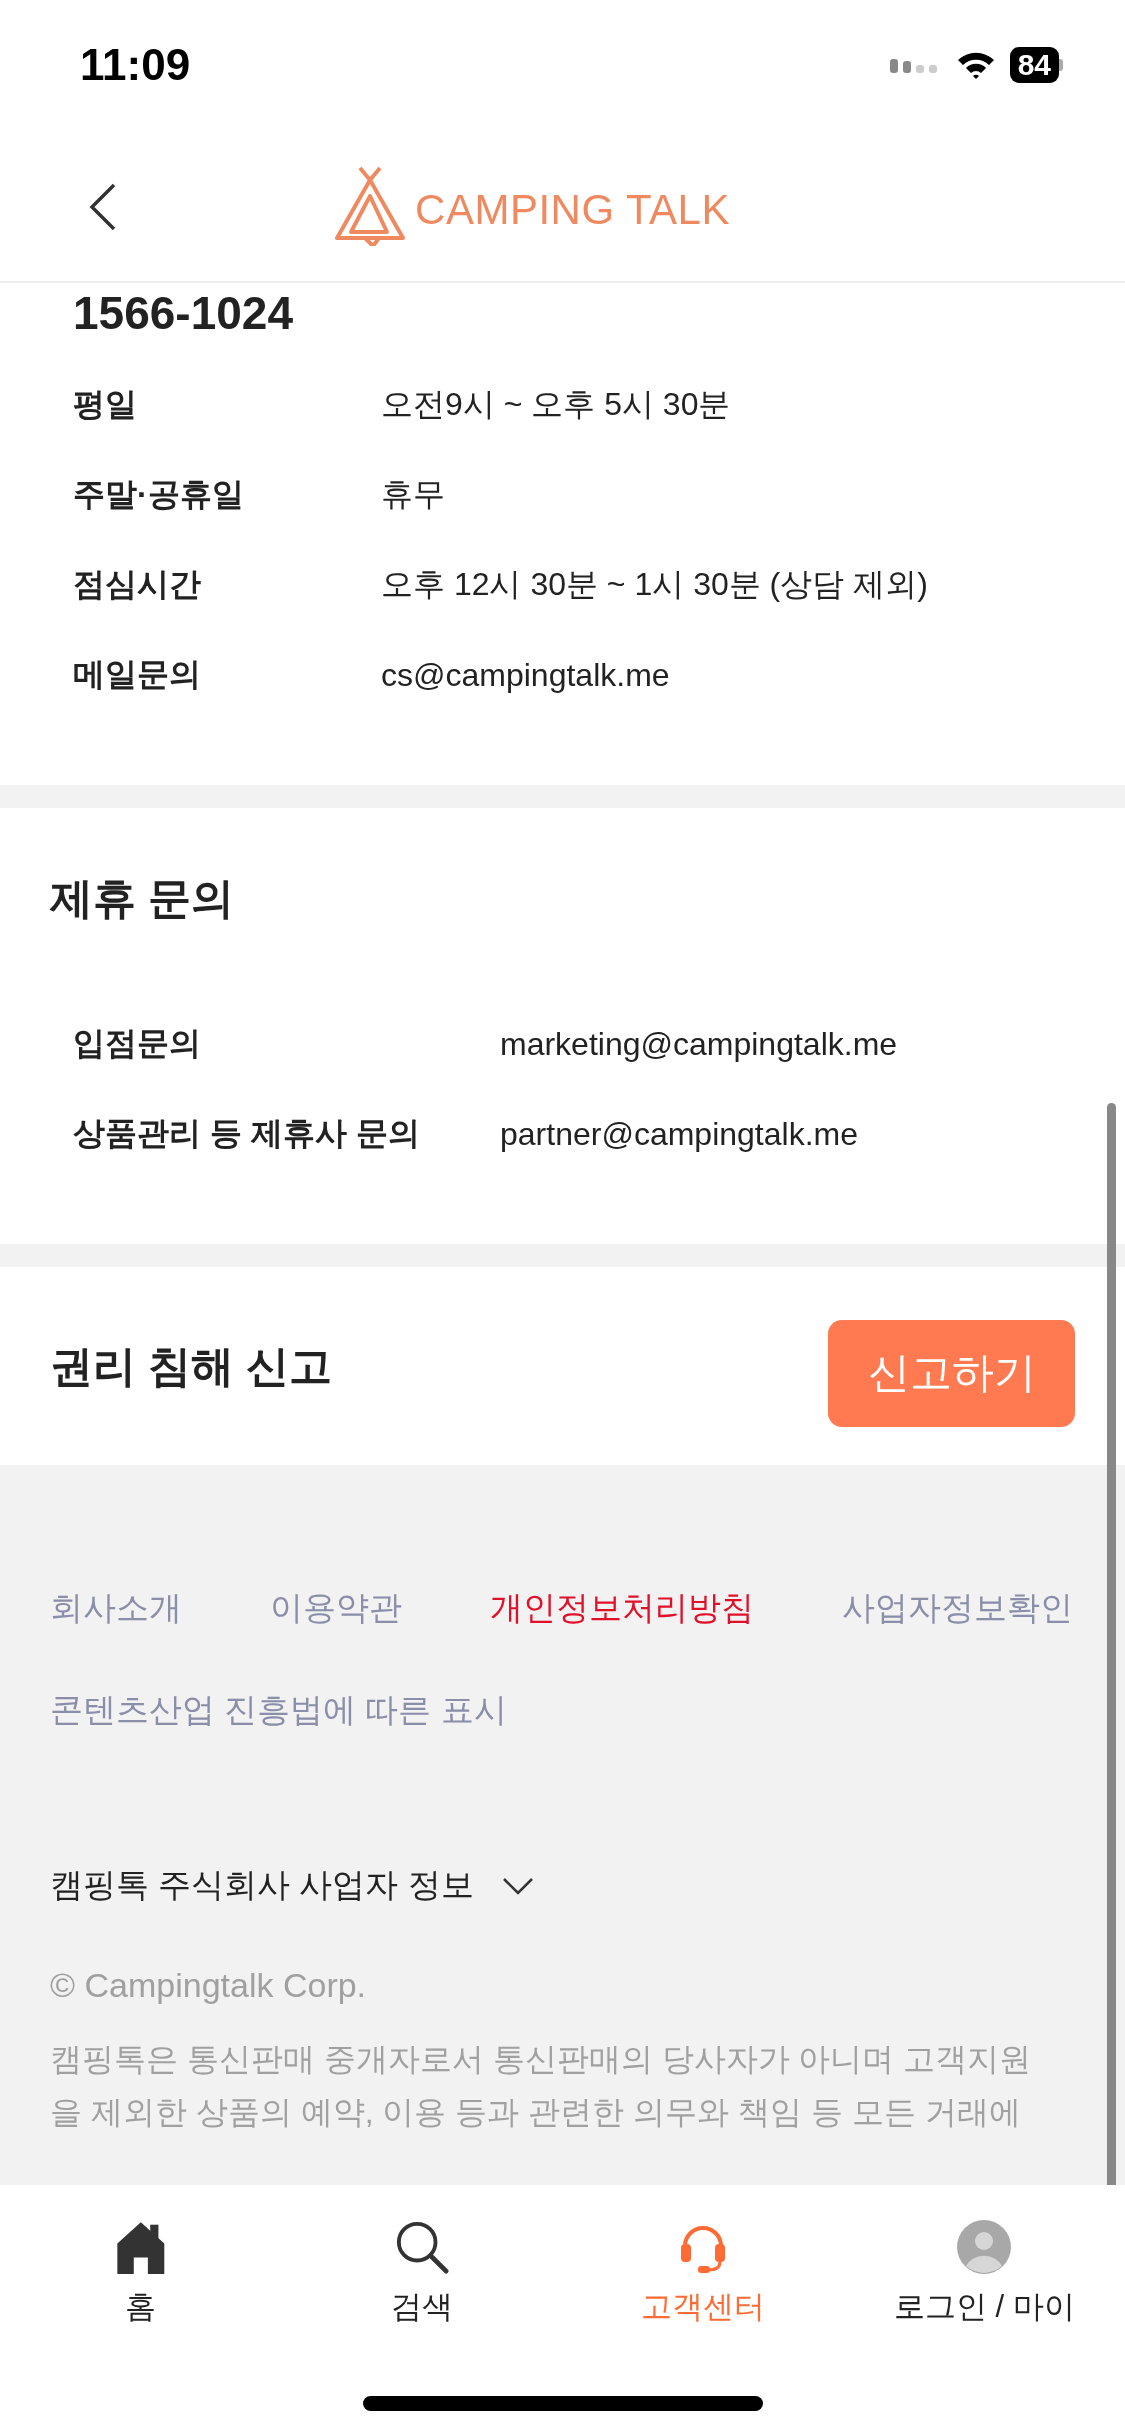 Image resolution: width=1125 pixels, height=2436 pixels. Describe the element at coordinates (247, 1133) in the screenshot. I see `info-label: 상품관리 등 제휴사 문의` at that location.